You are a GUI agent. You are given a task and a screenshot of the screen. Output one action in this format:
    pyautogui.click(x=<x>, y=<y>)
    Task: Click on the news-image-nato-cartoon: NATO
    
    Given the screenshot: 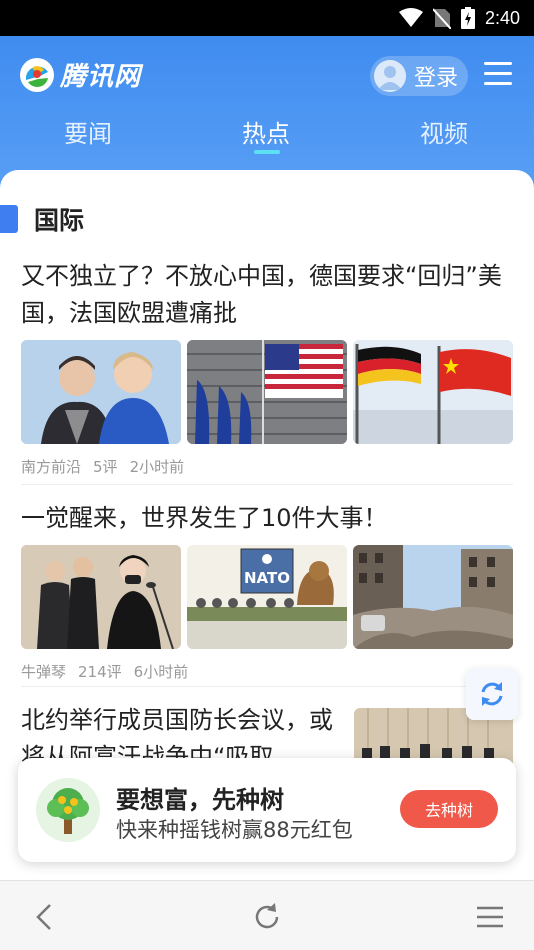 What is the action you would take?
    pyautogui.click(x=267, y=597)
    